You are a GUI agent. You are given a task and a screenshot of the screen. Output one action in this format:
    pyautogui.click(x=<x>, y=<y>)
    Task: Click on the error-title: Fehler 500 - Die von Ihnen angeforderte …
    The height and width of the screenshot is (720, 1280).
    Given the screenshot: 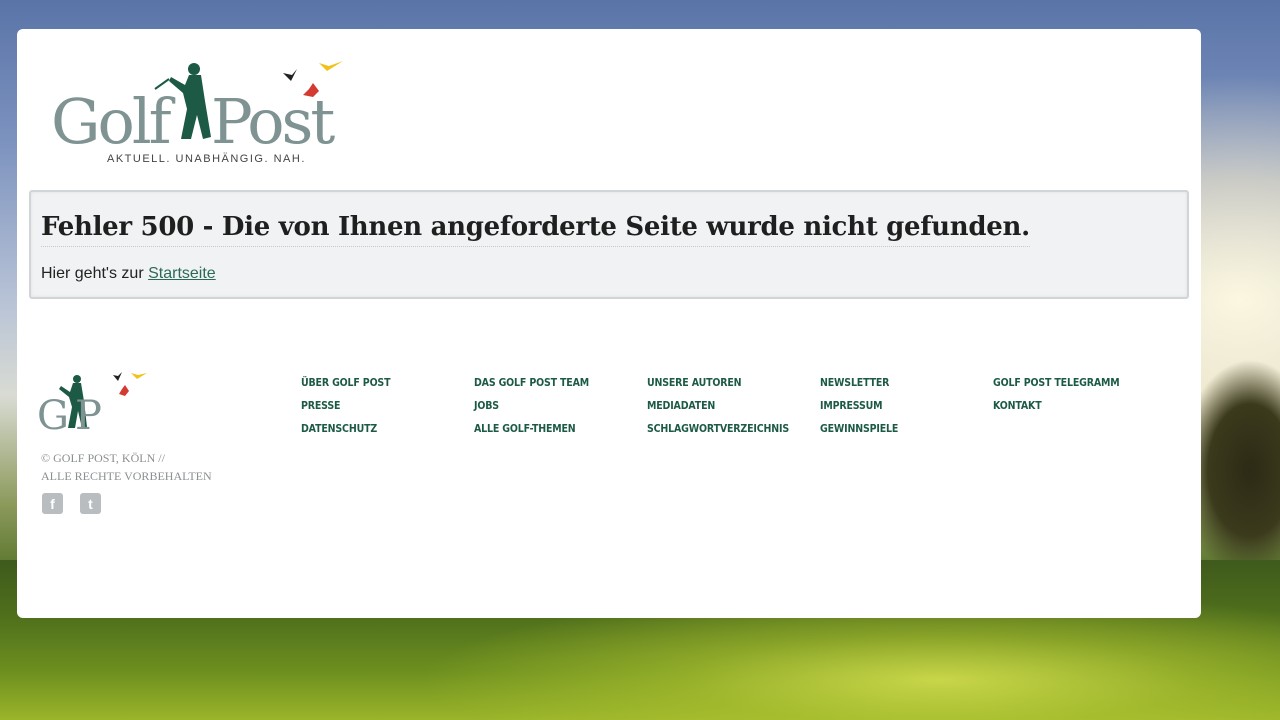 What is the action you would take?
    pyautogui.click(x=535, y=229)
    